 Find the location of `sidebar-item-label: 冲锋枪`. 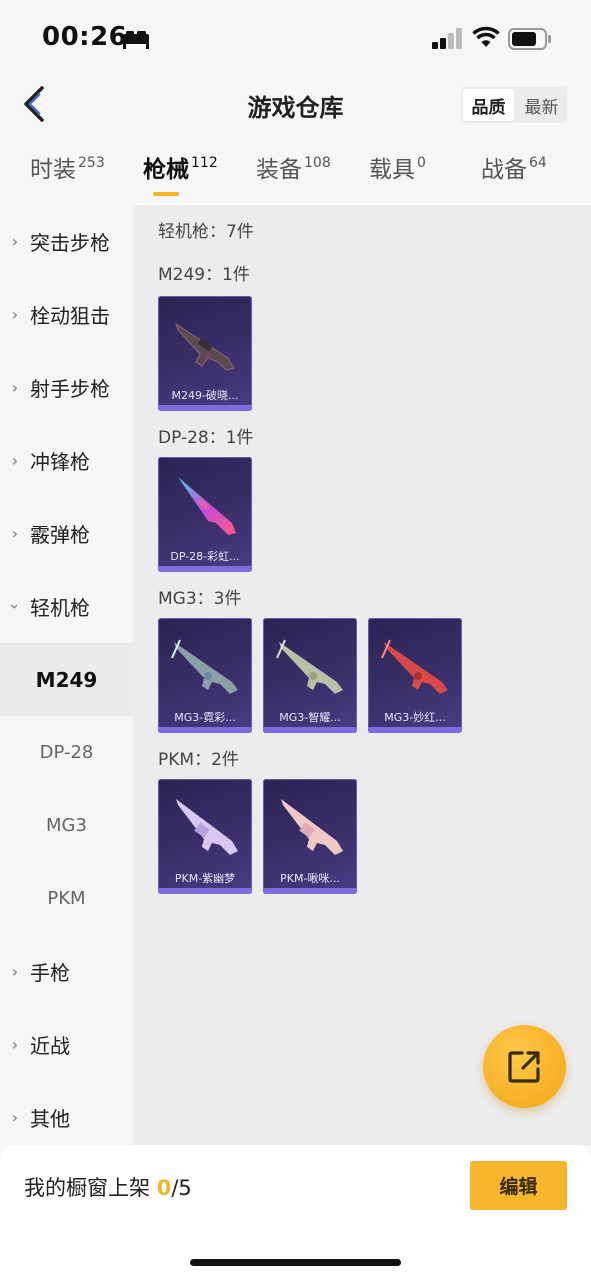

sidebar-item-label: 冲锋枪 is located at coordinates (60, 462).